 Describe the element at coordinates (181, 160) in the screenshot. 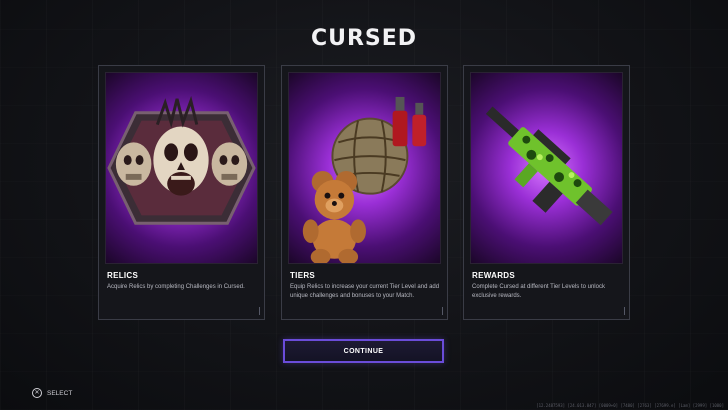

I see `skull-relic-image` at that location.